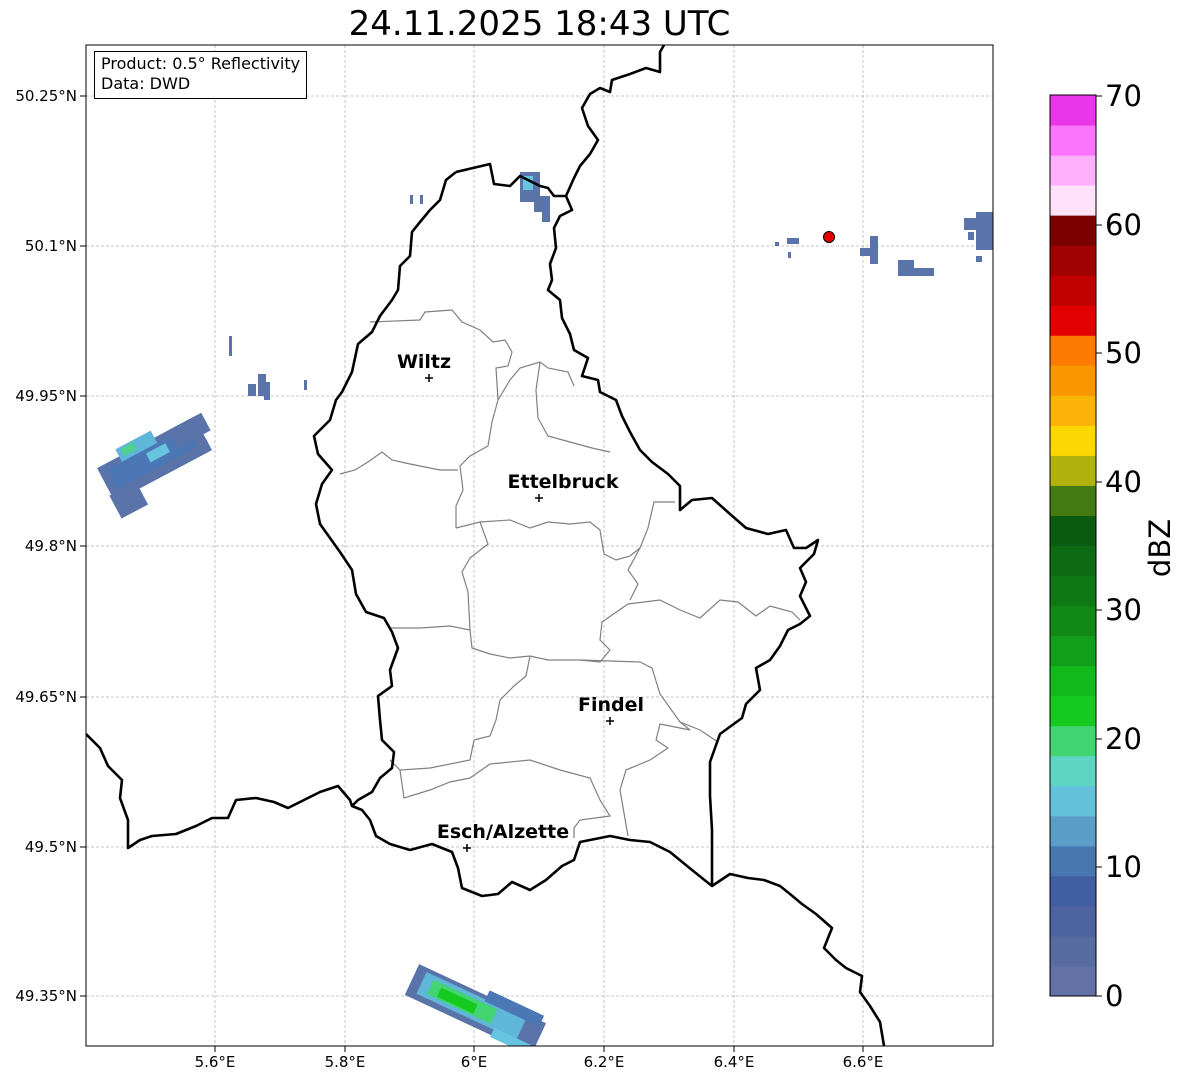  What do you see at coordinates (146, 83) in the screenshot?
I see `data-source-text: Data: DWD` at bounding box center [146, 83].